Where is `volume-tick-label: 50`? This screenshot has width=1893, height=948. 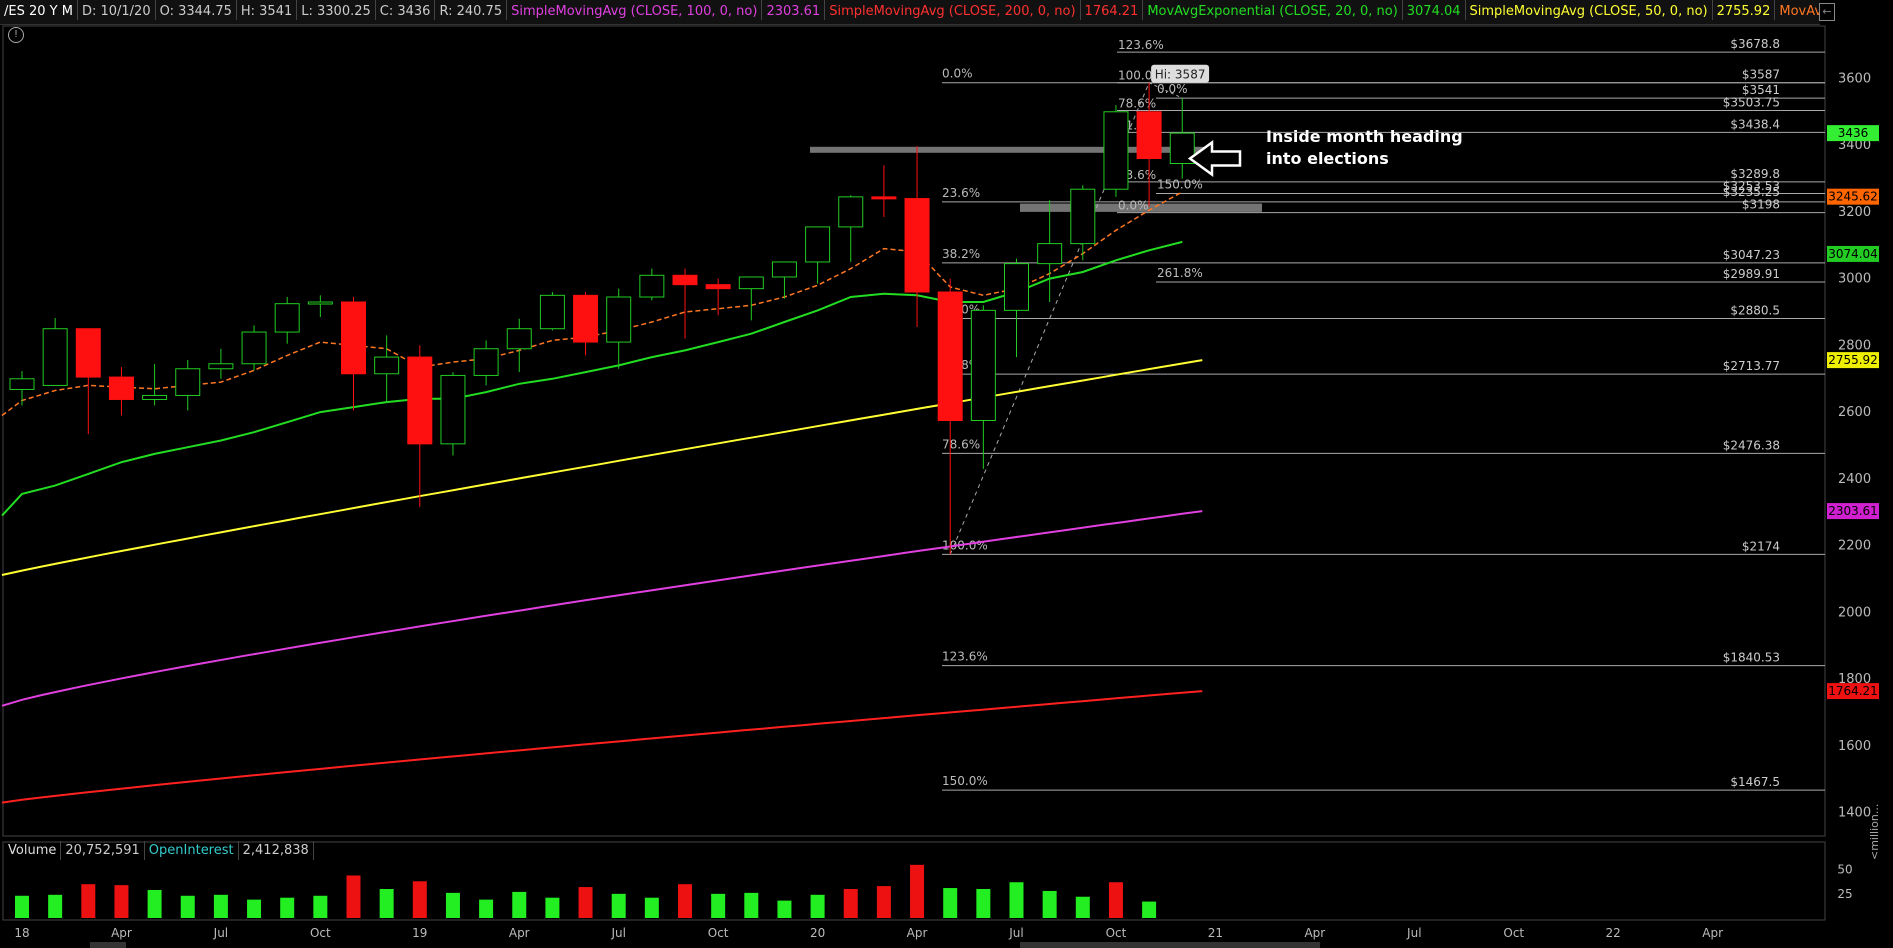 volume-tick-label: 50 is located at coordinates (1844, 870).